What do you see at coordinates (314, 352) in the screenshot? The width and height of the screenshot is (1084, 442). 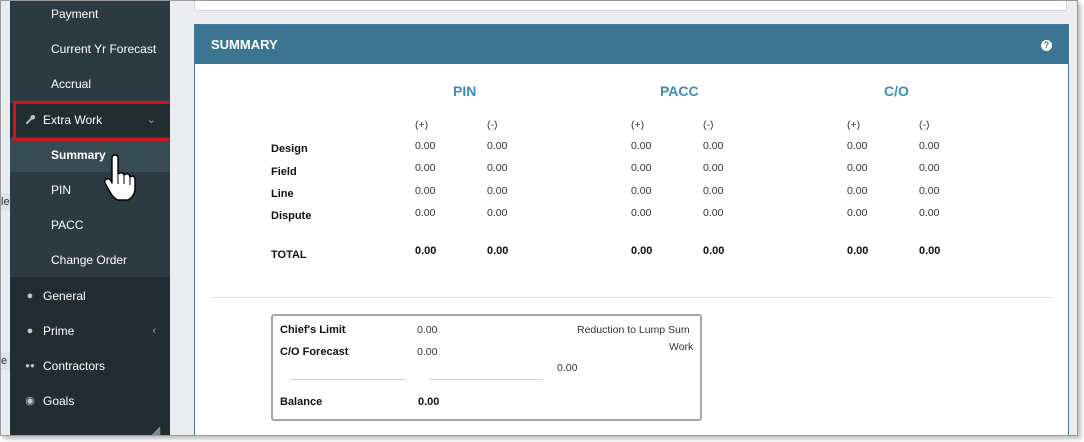 I see `co-forecast-label: C/O Forecast` at bounding box center [314, 352].